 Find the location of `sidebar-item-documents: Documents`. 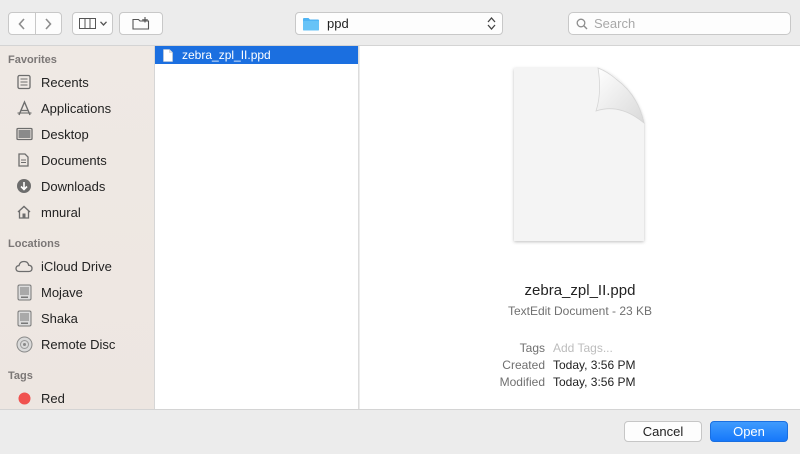

sidebar-item-documents: Documents is located at coordinates (82, 160).